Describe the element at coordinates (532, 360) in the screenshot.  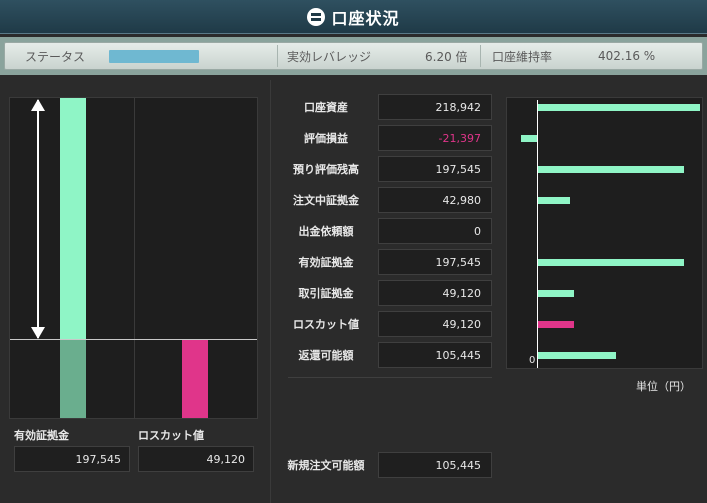
I see `zero-tick-label: 0` at that location.